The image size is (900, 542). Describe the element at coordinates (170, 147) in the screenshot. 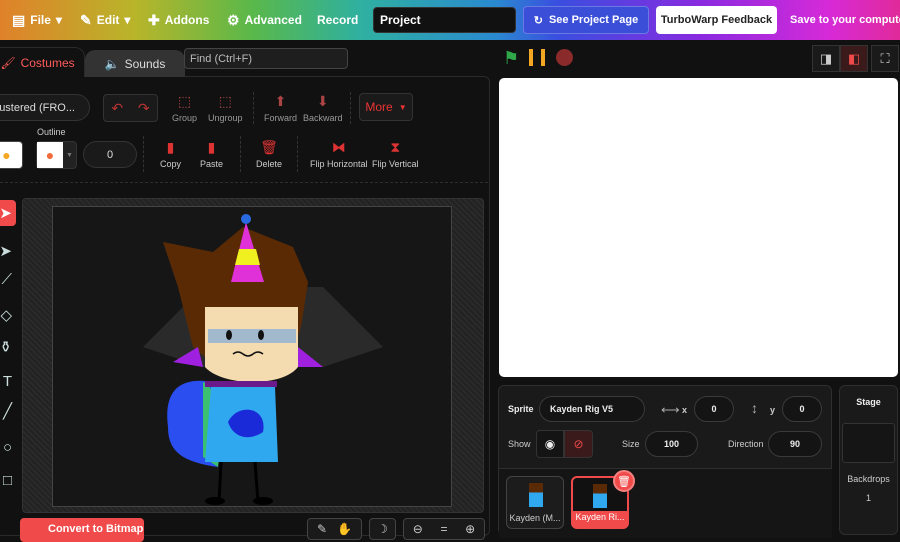

I see `copy-icon: ▮` at that location.